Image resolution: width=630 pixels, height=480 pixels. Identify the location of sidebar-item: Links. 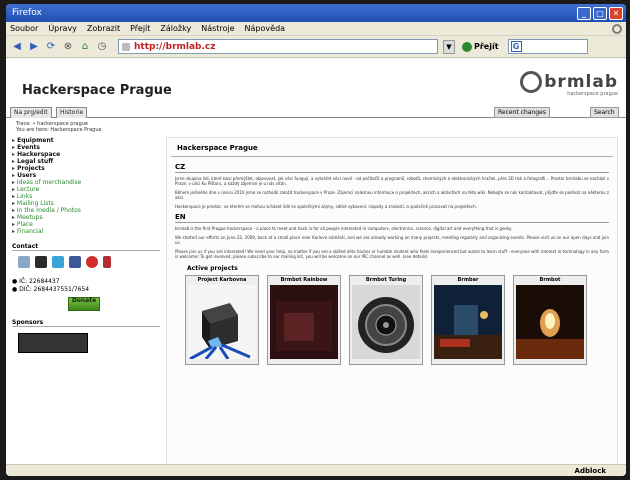
(86, 196).